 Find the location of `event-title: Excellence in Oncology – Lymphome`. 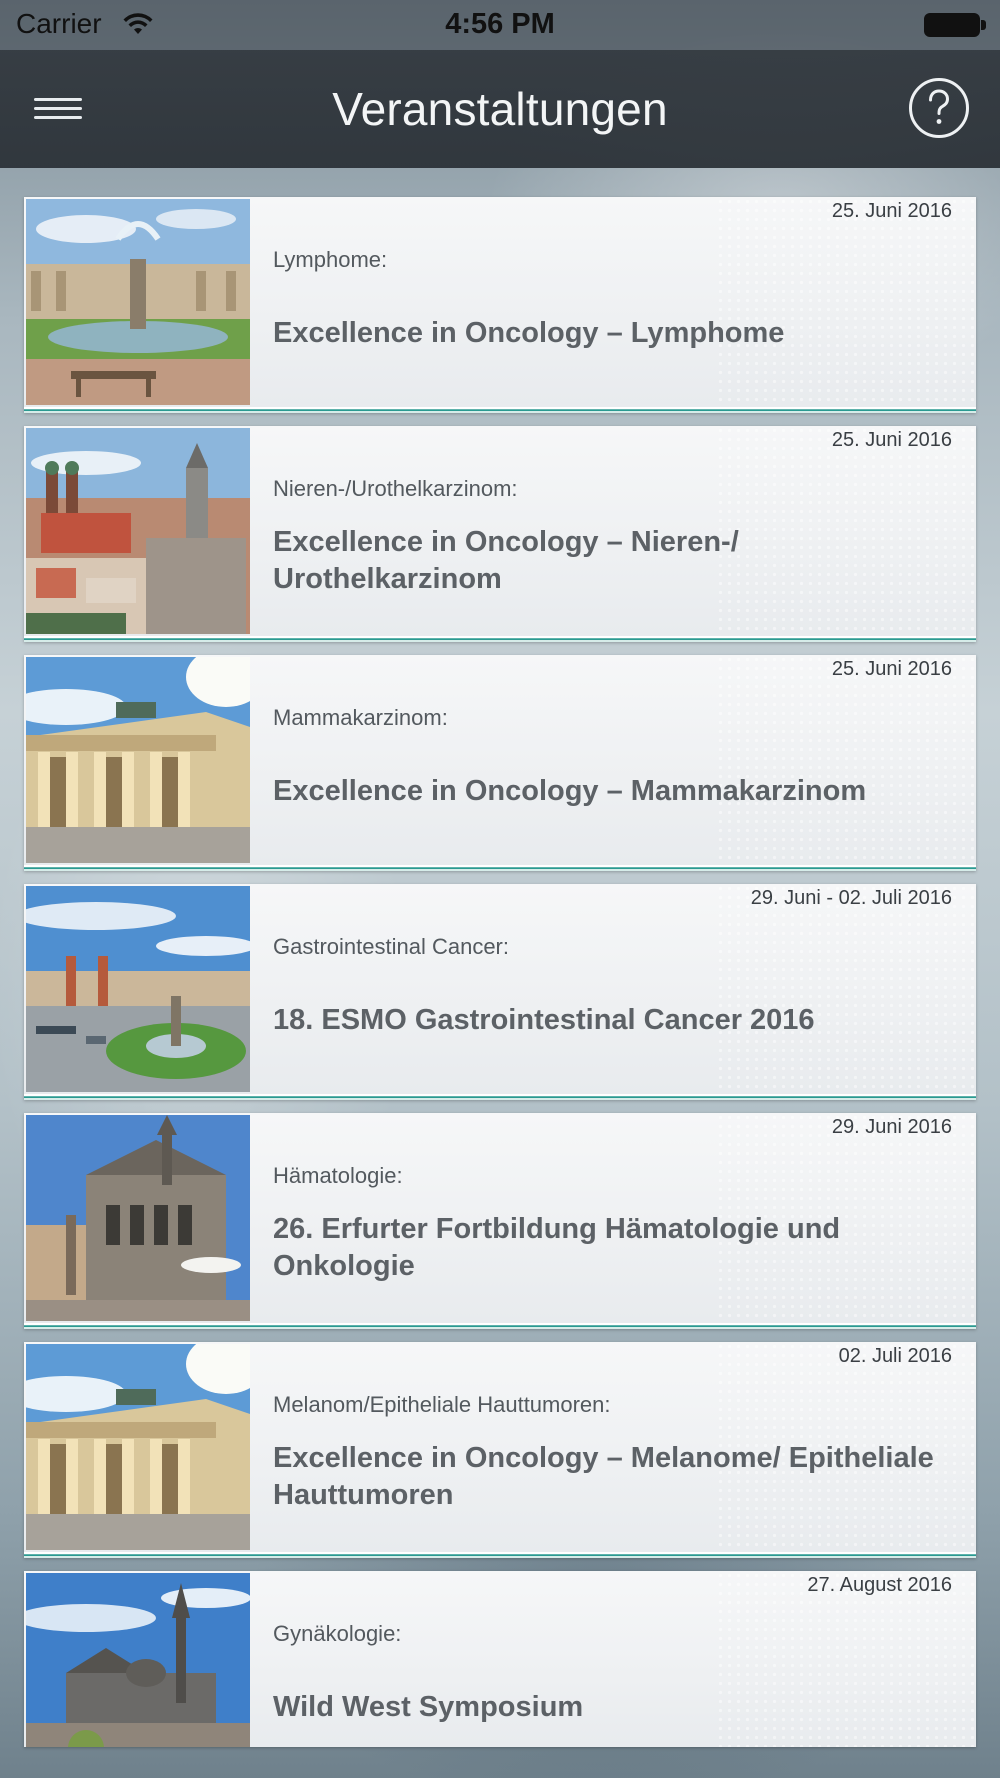

event-title: Excellence in Oncology – Lymphome is located at coordinates (529, 333).